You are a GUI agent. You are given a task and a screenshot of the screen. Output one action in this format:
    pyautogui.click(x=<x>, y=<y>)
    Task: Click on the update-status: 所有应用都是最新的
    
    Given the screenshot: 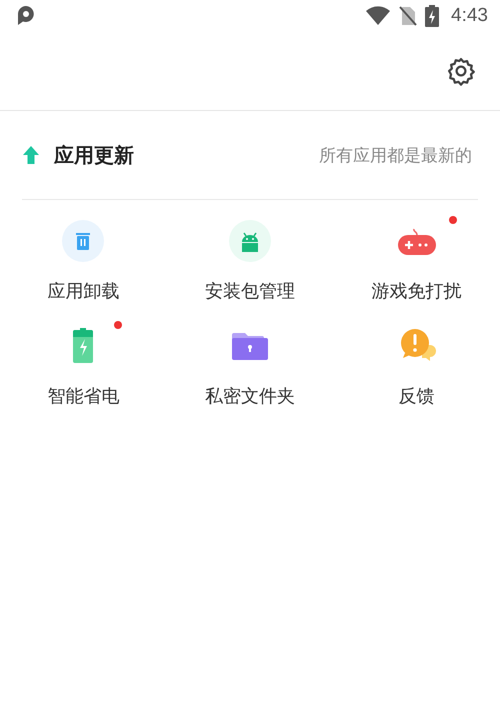 What is the action you would take?
    pyautogui.click(x=395, y=155)
    